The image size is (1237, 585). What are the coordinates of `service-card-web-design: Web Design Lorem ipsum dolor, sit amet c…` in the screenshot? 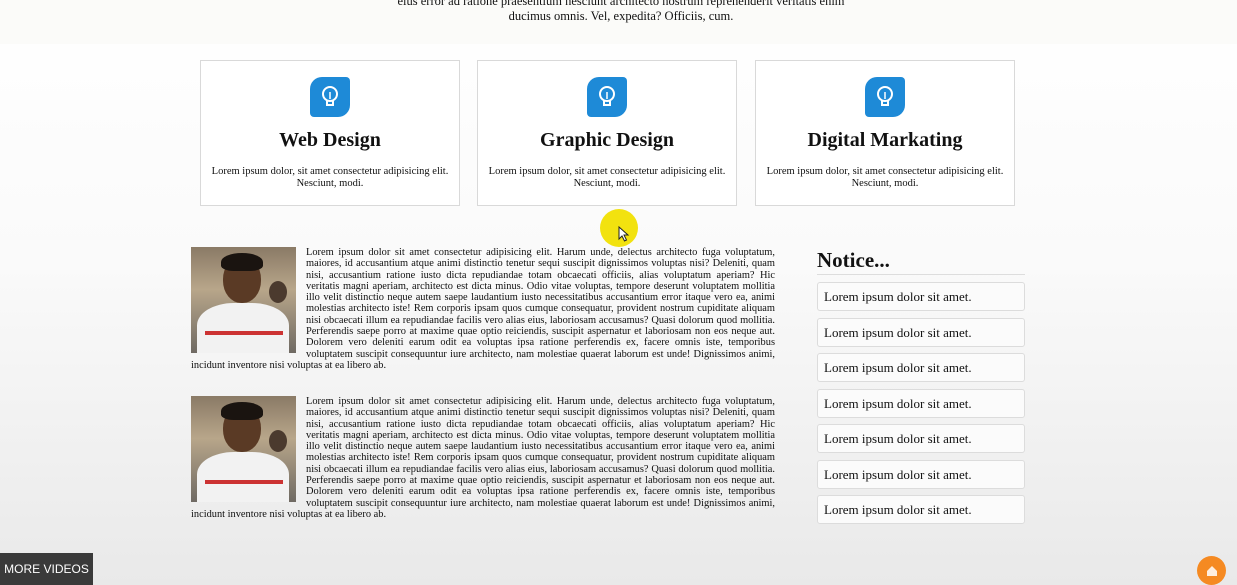 It's located at (330, 133).